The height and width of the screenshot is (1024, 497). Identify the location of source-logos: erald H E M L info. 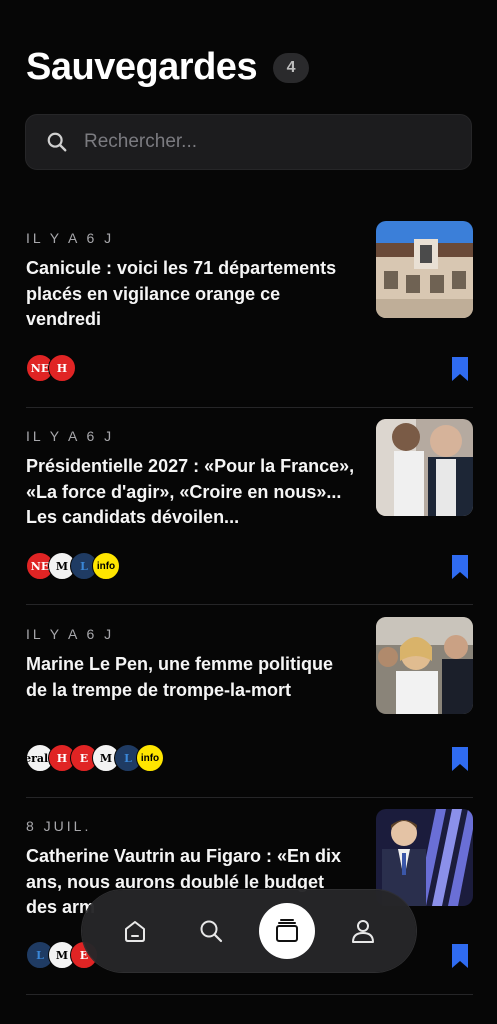
(95, 758).